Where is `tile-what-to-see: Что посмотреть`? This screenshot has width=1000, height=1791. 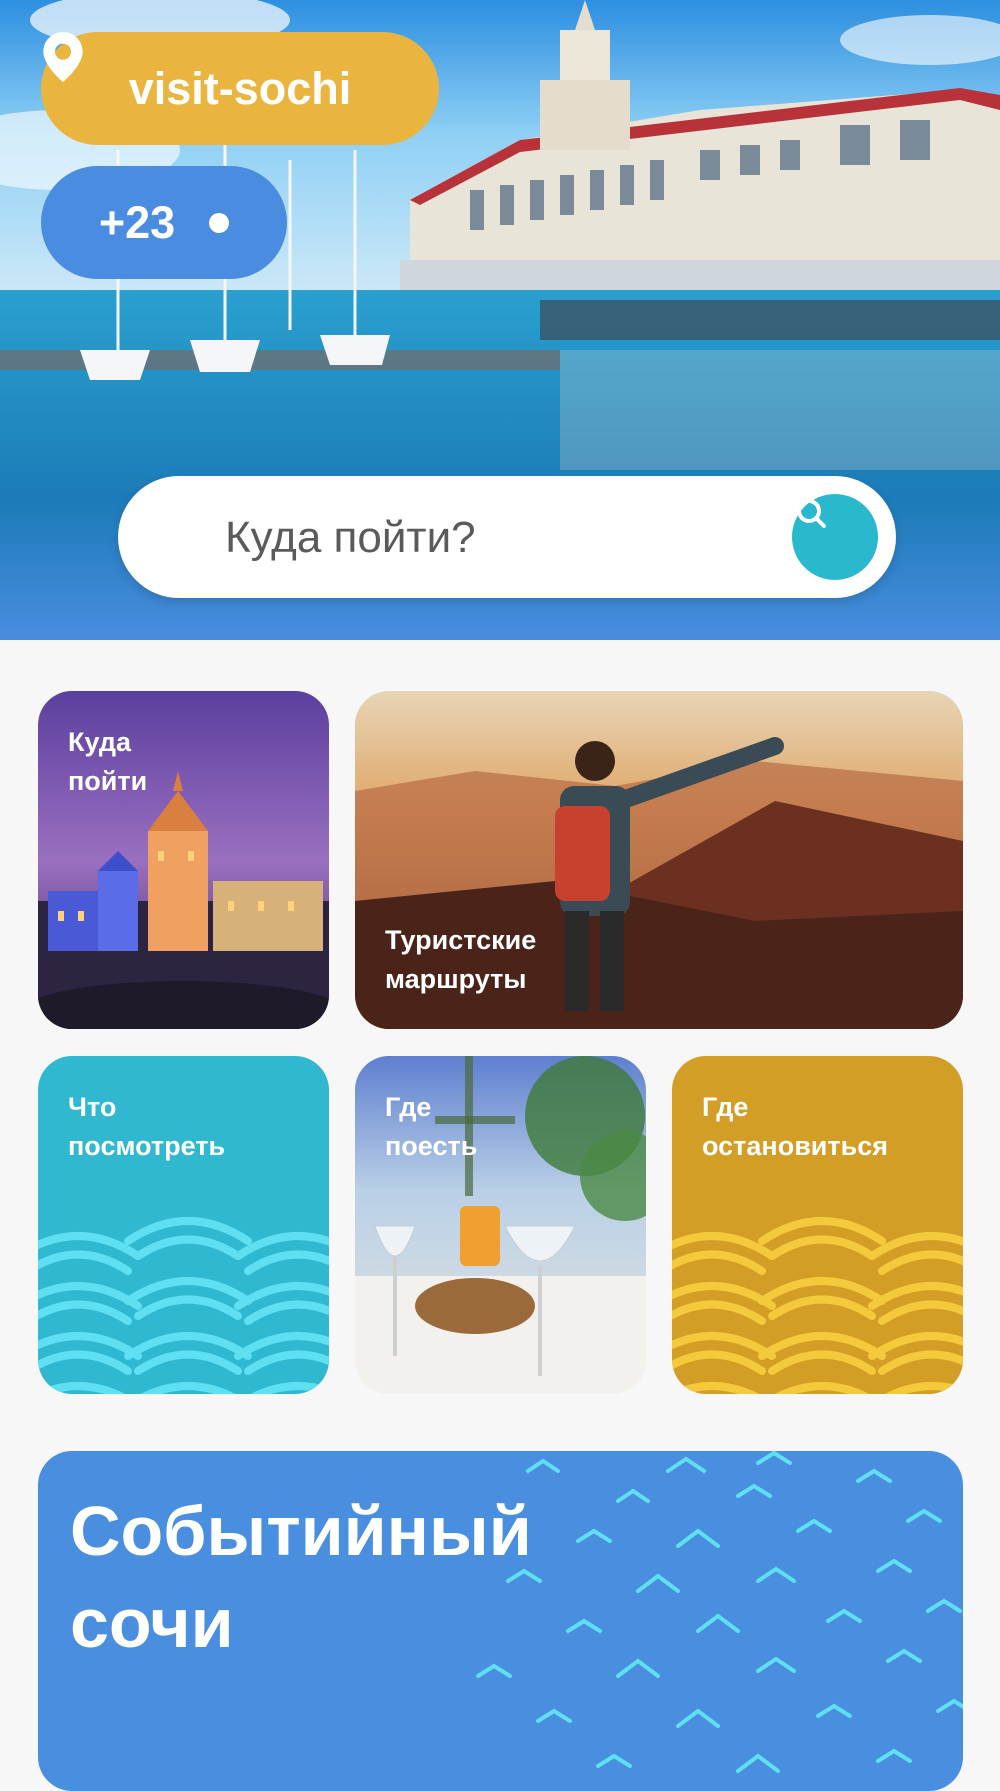
tile-what-to-see: Что посмотреть is located at coordinates (183, 1225).